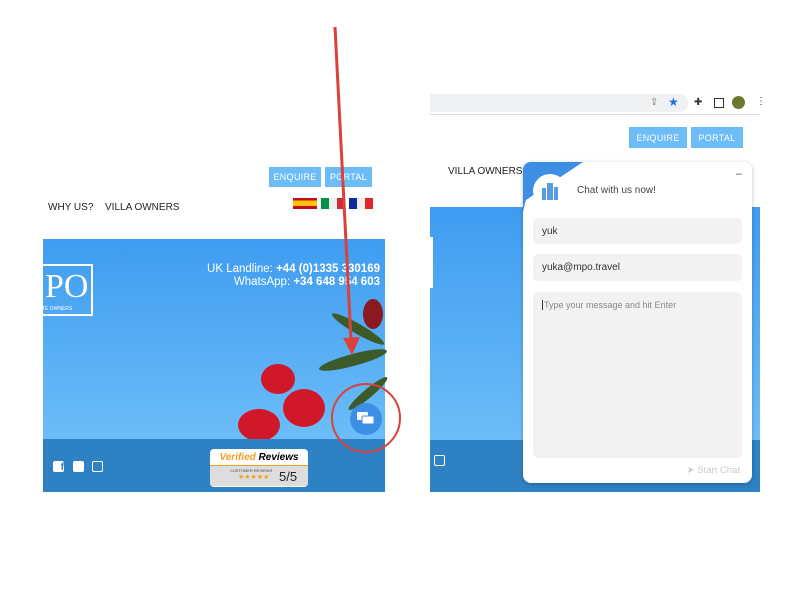 This screenshot has width=800, height=600. I want to click on email-input: yuka@mpo.travel, so click(637, 267).